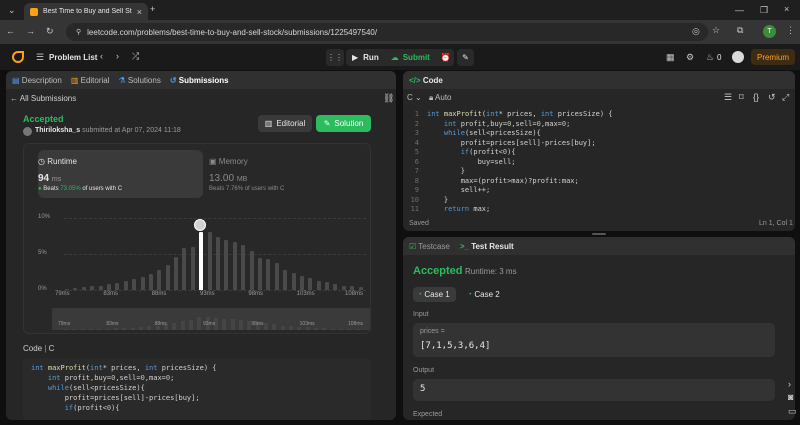  I want to click on debug-icon: ⋮⋮, so click(335, 57).